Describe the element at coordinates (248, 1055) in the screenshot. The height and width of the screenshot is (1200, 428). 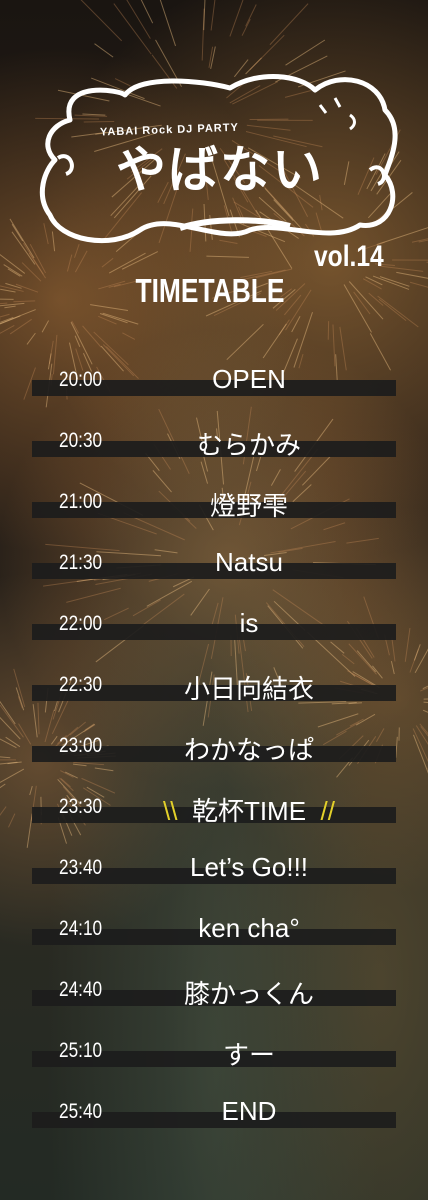
I see `slot-act: すー` at that location.